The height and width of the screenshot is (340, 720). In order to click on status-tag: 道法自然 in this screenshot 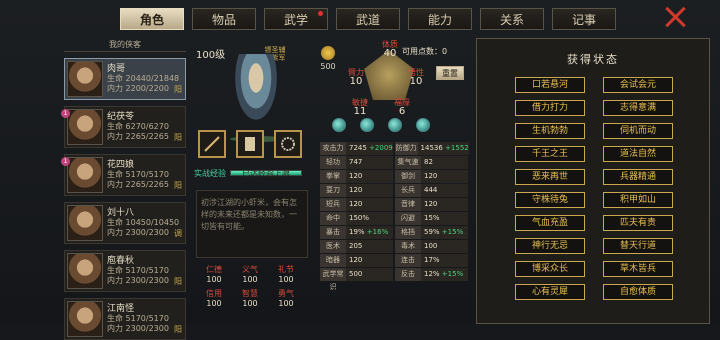, I will do `click(638, 154)`.